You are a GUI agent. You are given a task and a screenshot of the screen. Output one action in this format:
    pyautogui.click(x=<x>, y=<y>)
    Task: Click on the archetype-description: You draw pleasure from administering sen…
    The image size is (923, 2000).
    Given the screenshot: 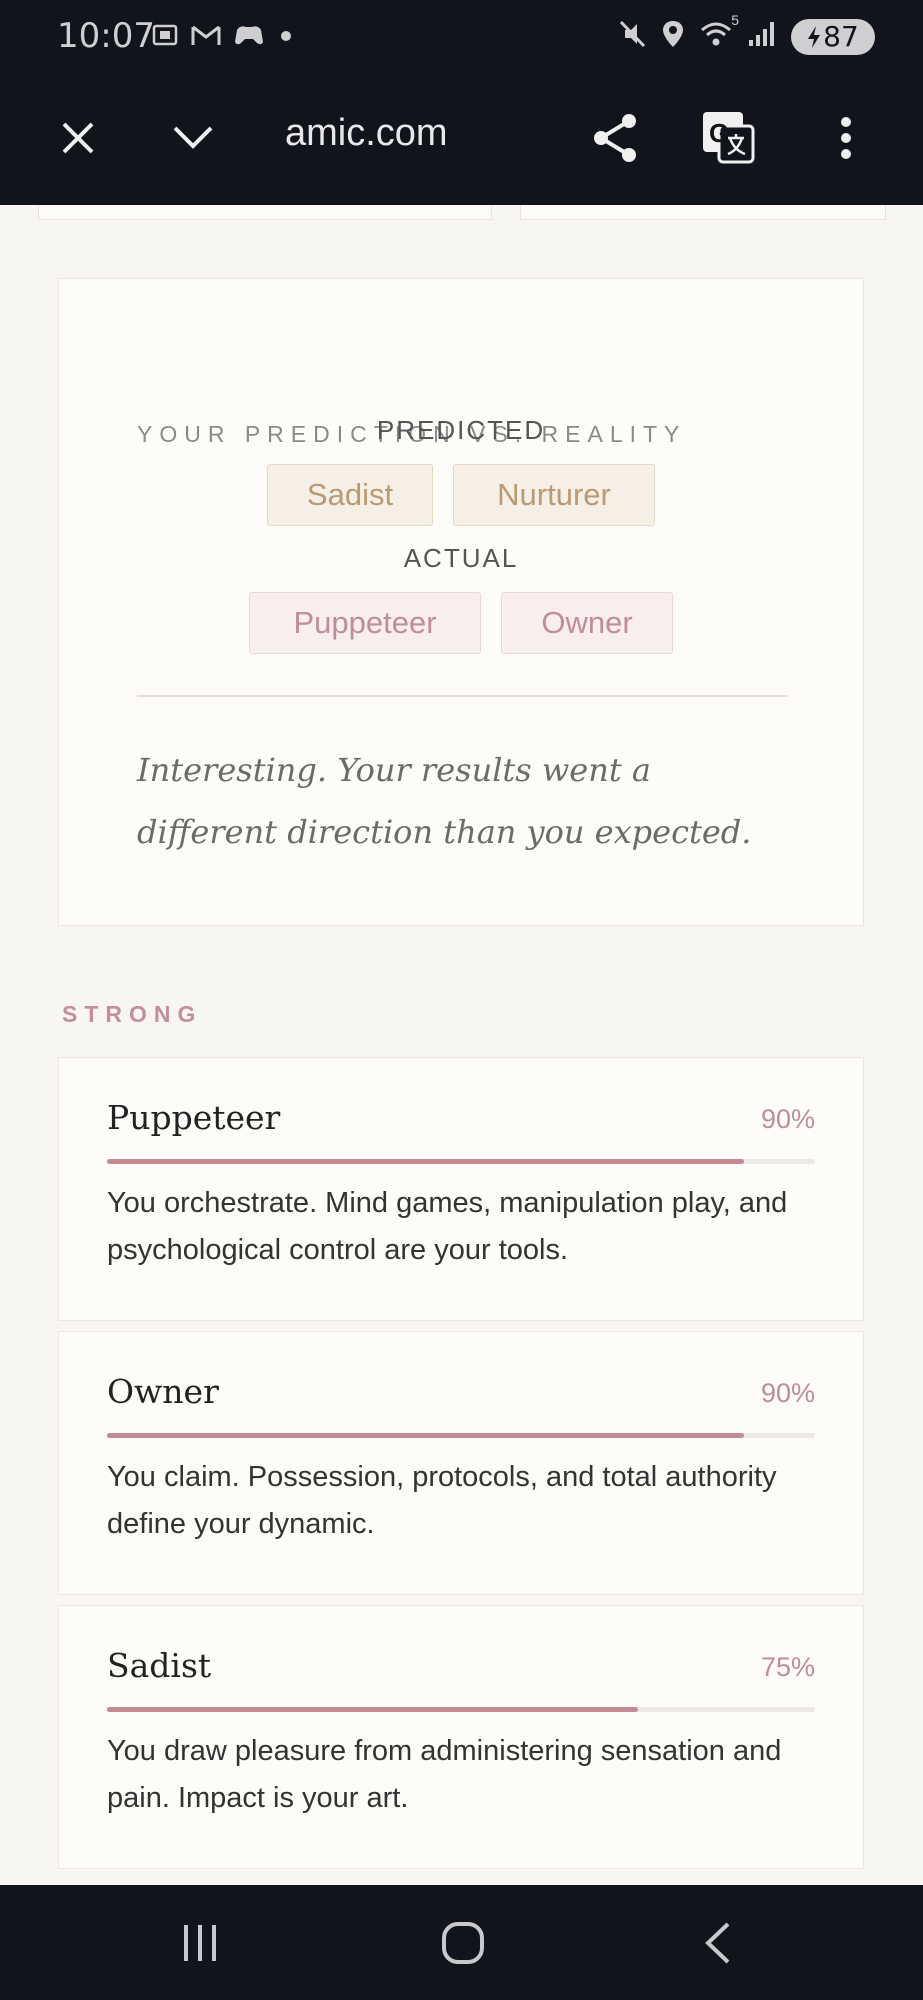 What is the action you would take?
    pyautogui.click(x=444, y=1774)
    